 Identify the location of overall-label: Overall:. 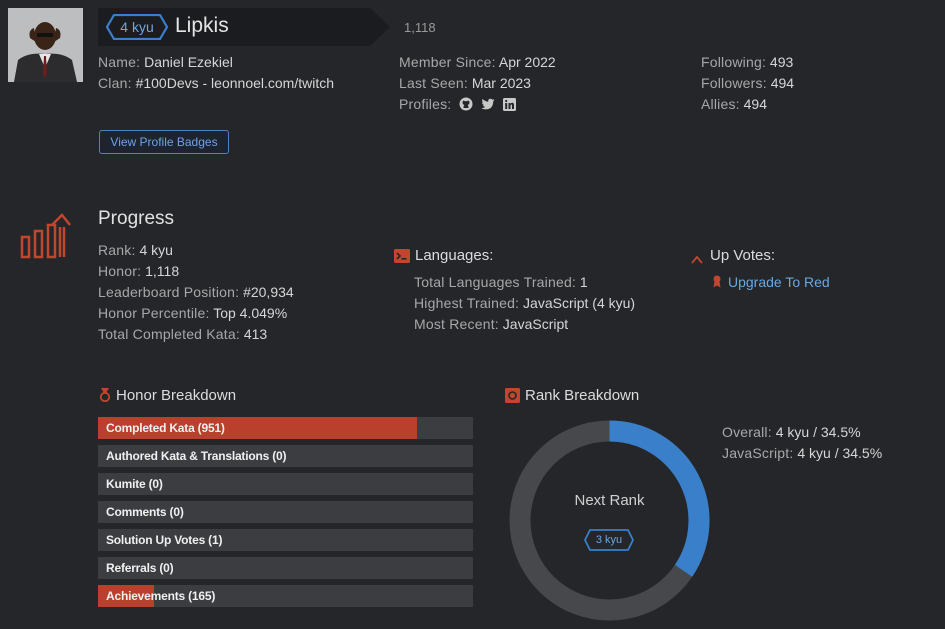
(747, 432).